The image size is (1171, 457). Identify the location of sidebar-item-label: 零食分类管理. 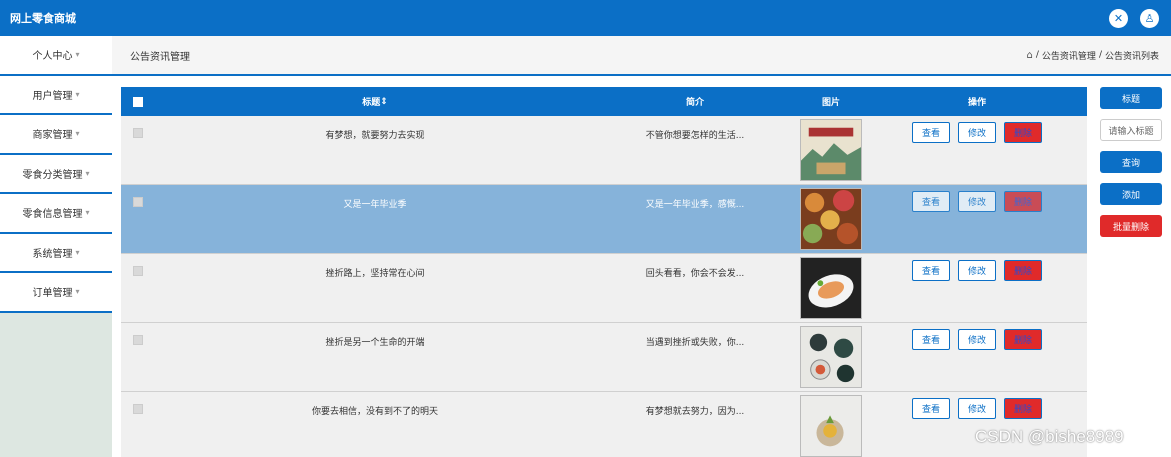
(52, 175).